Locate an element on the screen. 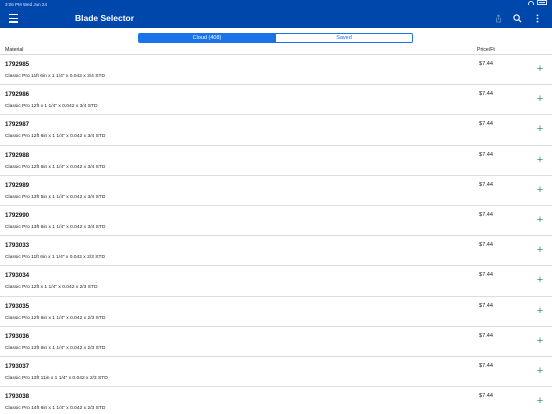 The width and height of the screenshot is (552, 414). nav-actions is located at coordinates (518, 18).